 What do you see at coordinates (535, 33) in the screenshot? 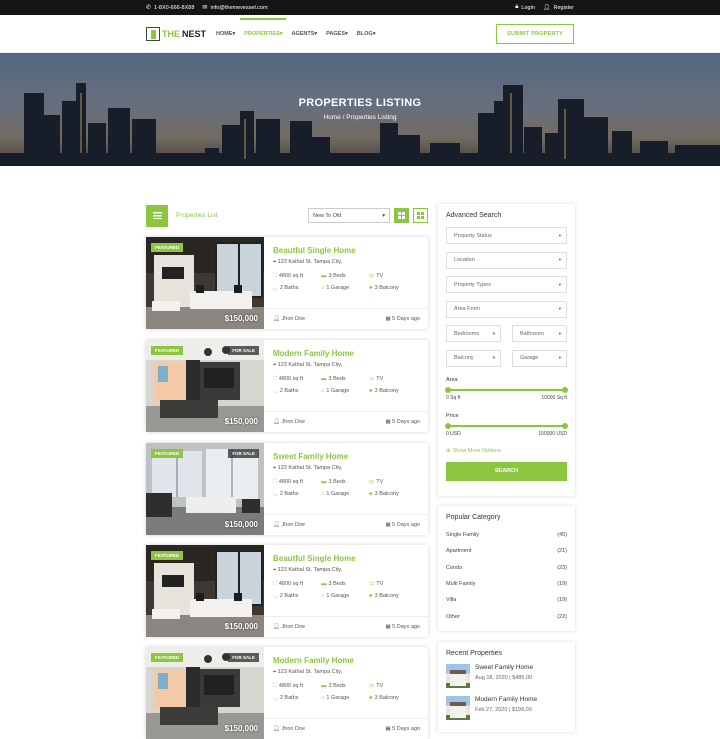
I see `submit-property-button: SUBMIT PROPERTY` at bounding box center [535, 33].